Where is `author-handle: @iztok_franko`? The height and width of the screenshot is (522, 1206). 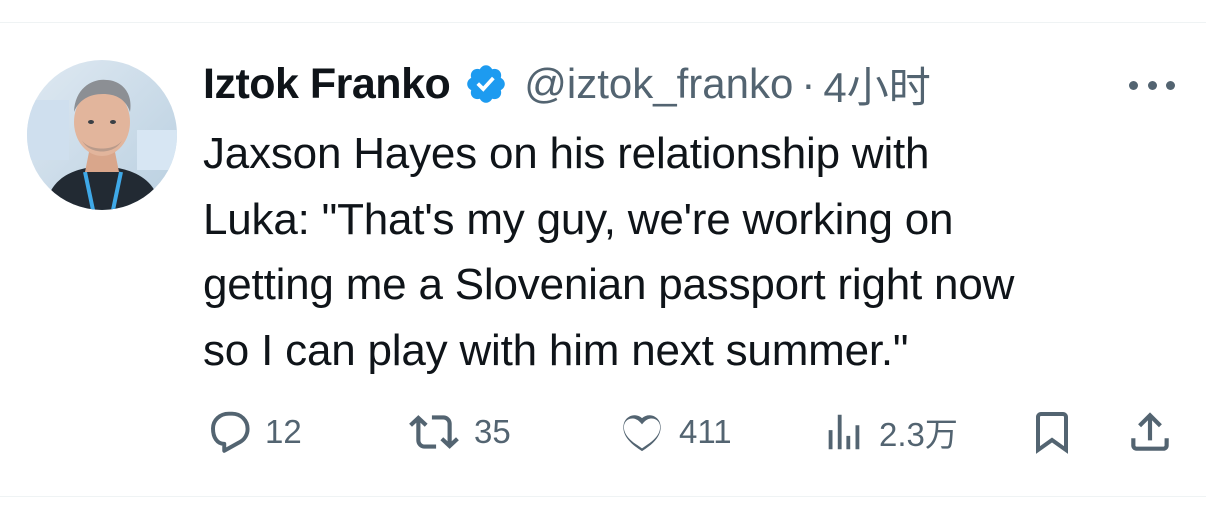
author-handle: @iztok_franko is located at coordinates (658, 84).